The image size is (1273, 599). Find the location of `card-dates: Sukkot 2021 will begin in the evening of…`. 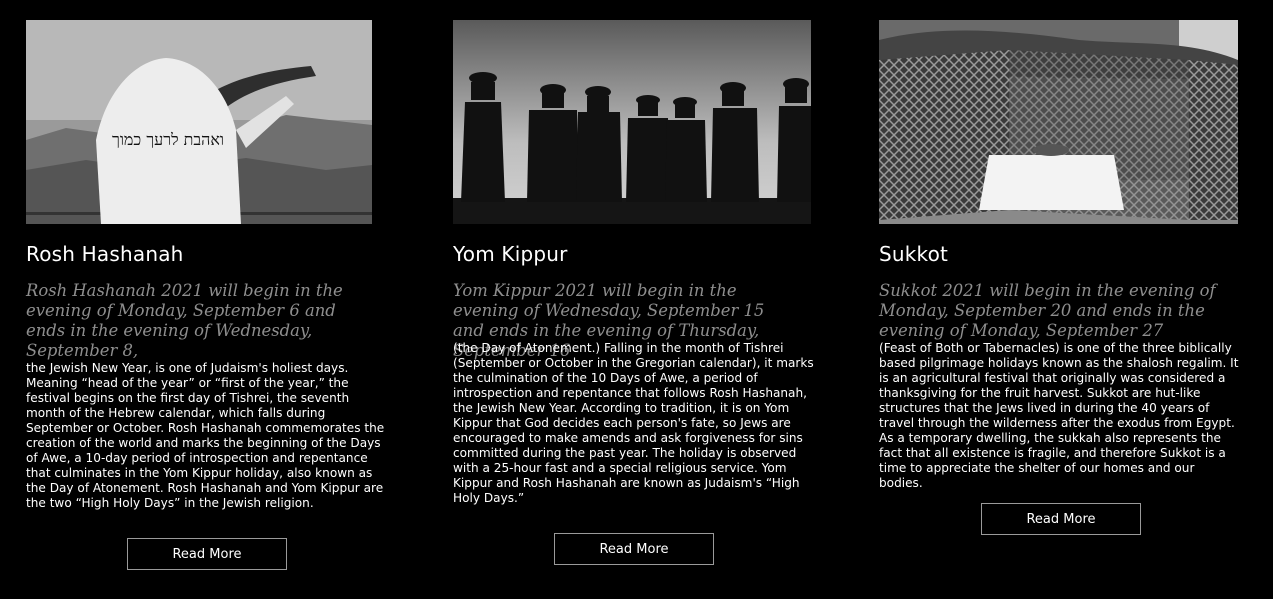

card-dates: Sukkot 2021 will begin in the evening of… is located at coordinates (1047, 310).